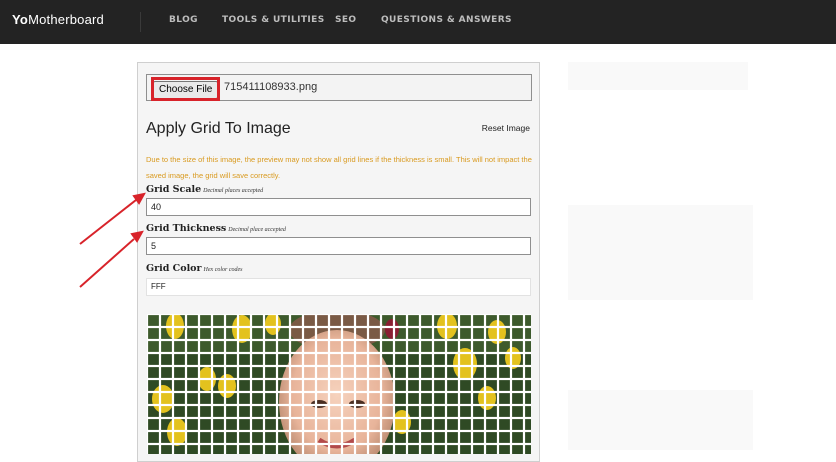 The image size is (836, 462). I want to click on arrow-to-grid-thickness, so click(111, 259).